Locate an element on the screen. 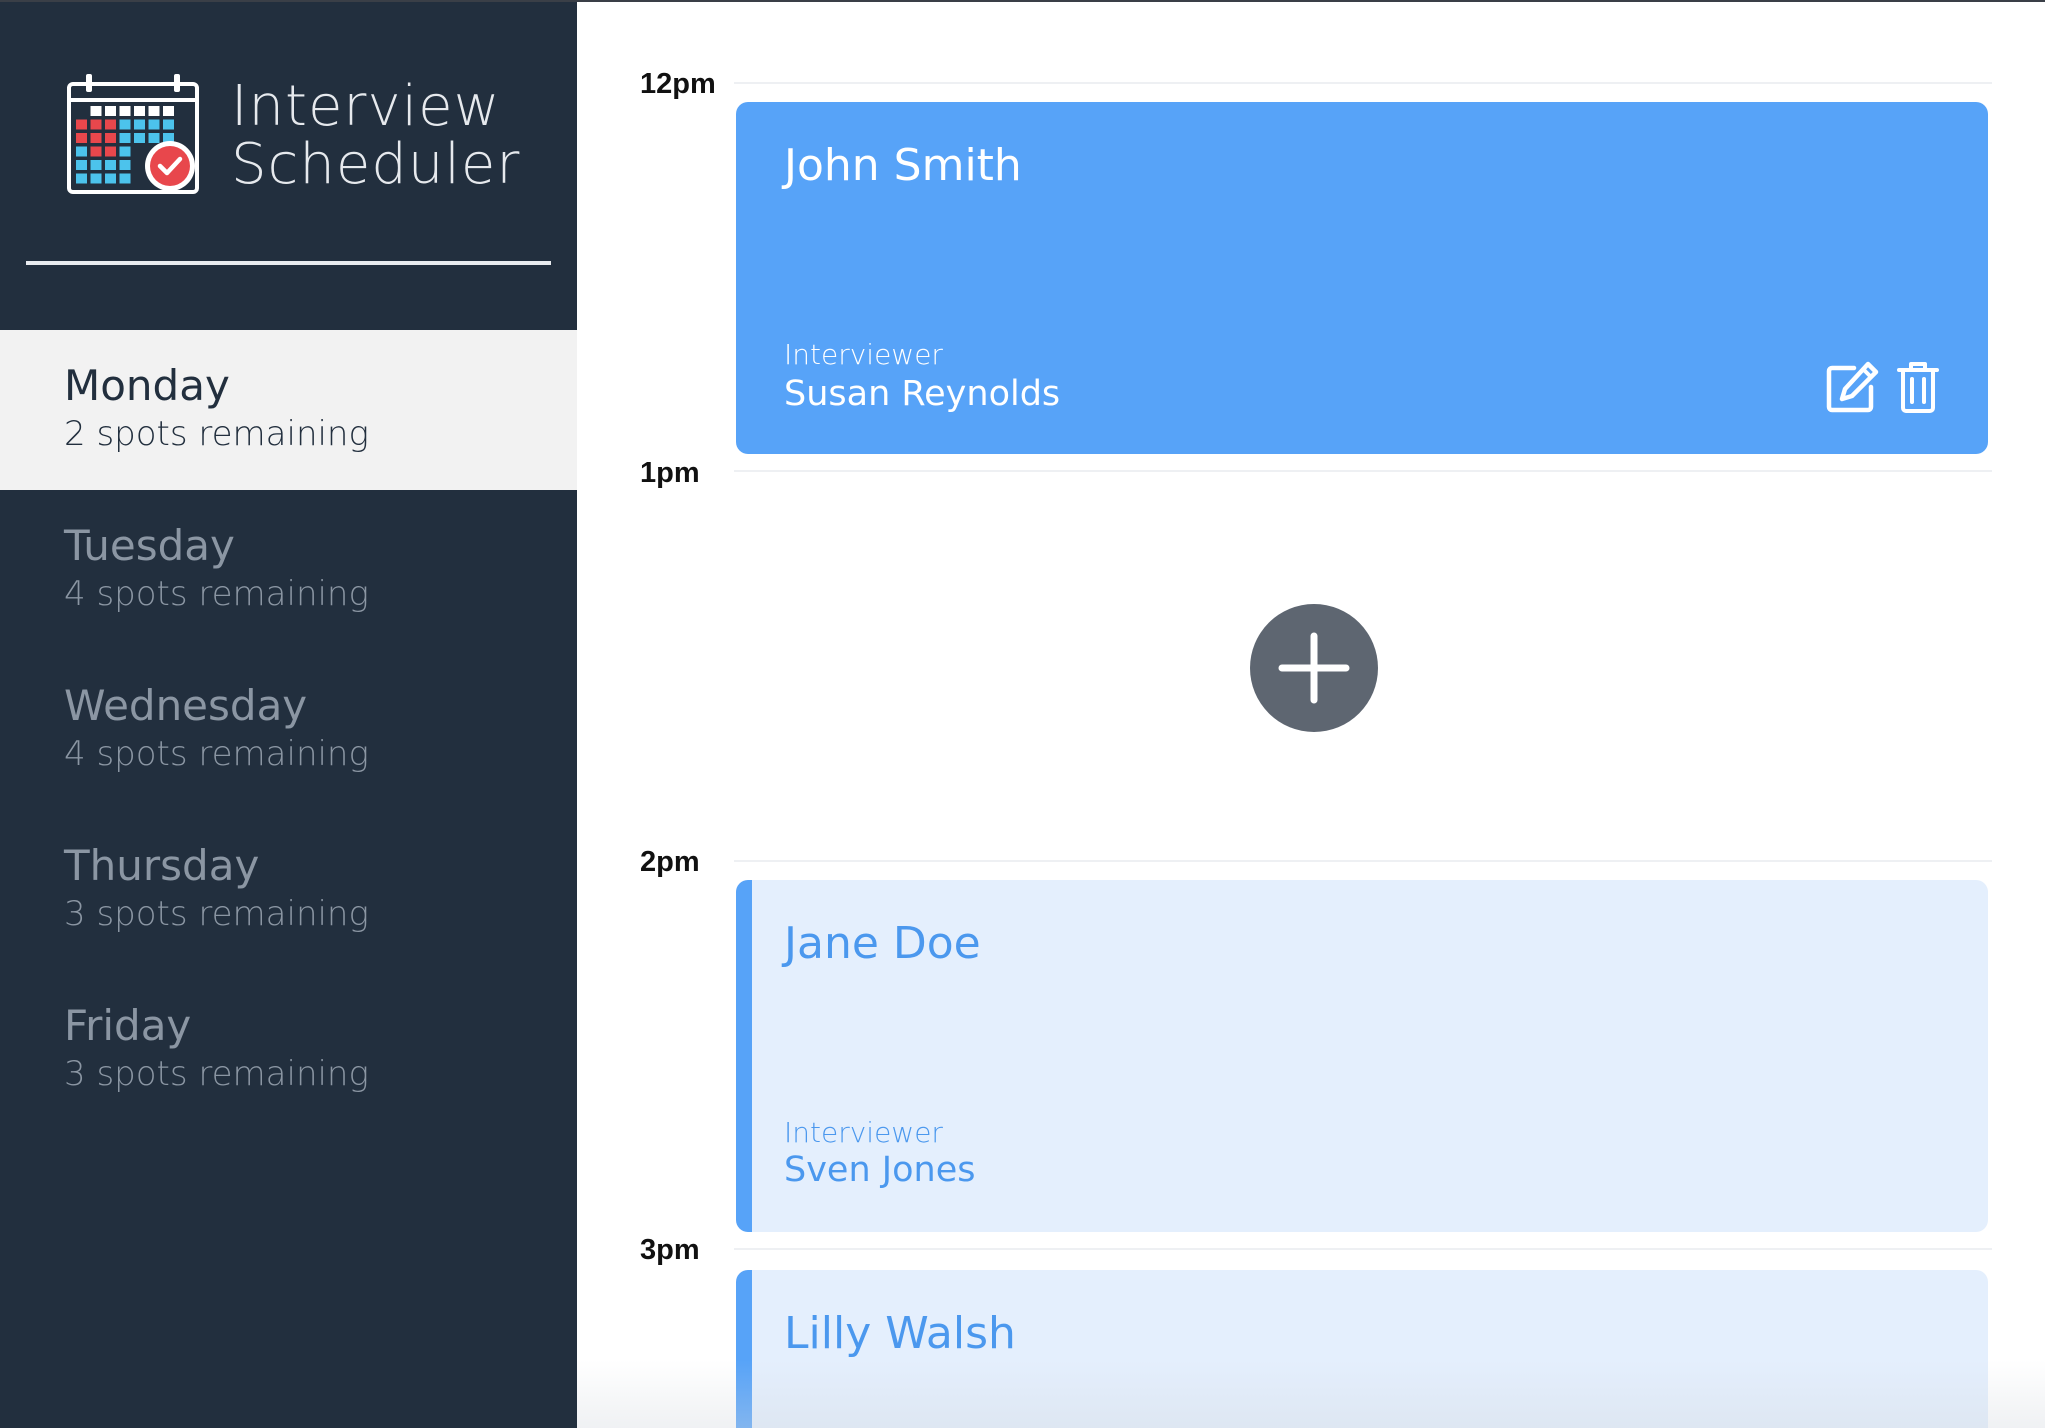 The height and width of the screenshot is (1428, 2045). day-name: Thursday is located at coordinates (162, 865).